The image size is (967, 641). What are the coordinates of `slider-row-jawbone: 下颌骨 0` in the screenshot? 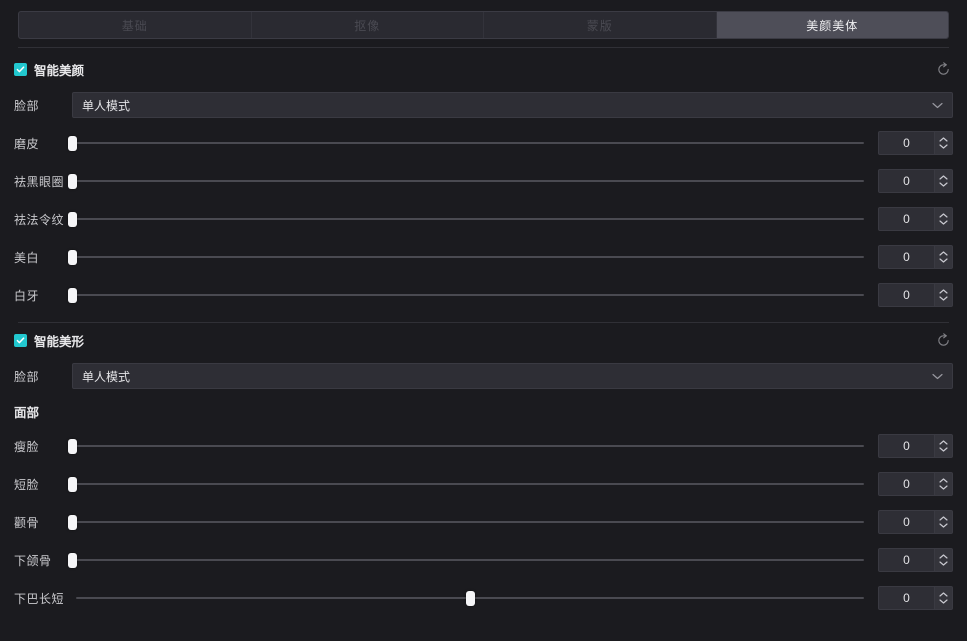 It's located at (483, 560).